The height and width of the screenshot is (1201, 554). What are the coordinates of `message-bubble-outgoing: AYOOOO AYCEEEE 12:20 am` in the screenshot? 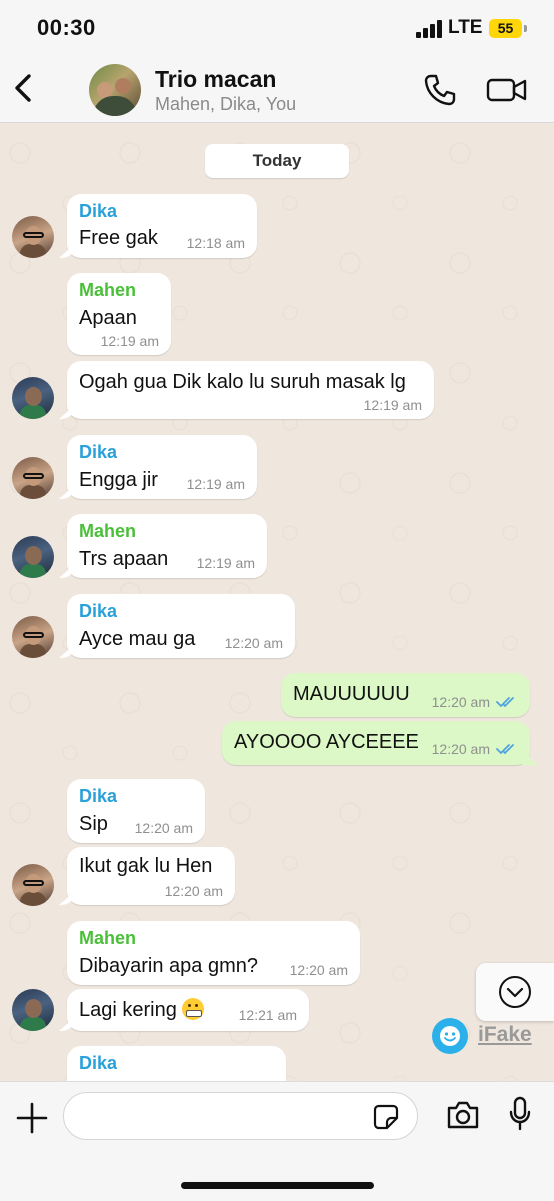 It's located at (376, 743).